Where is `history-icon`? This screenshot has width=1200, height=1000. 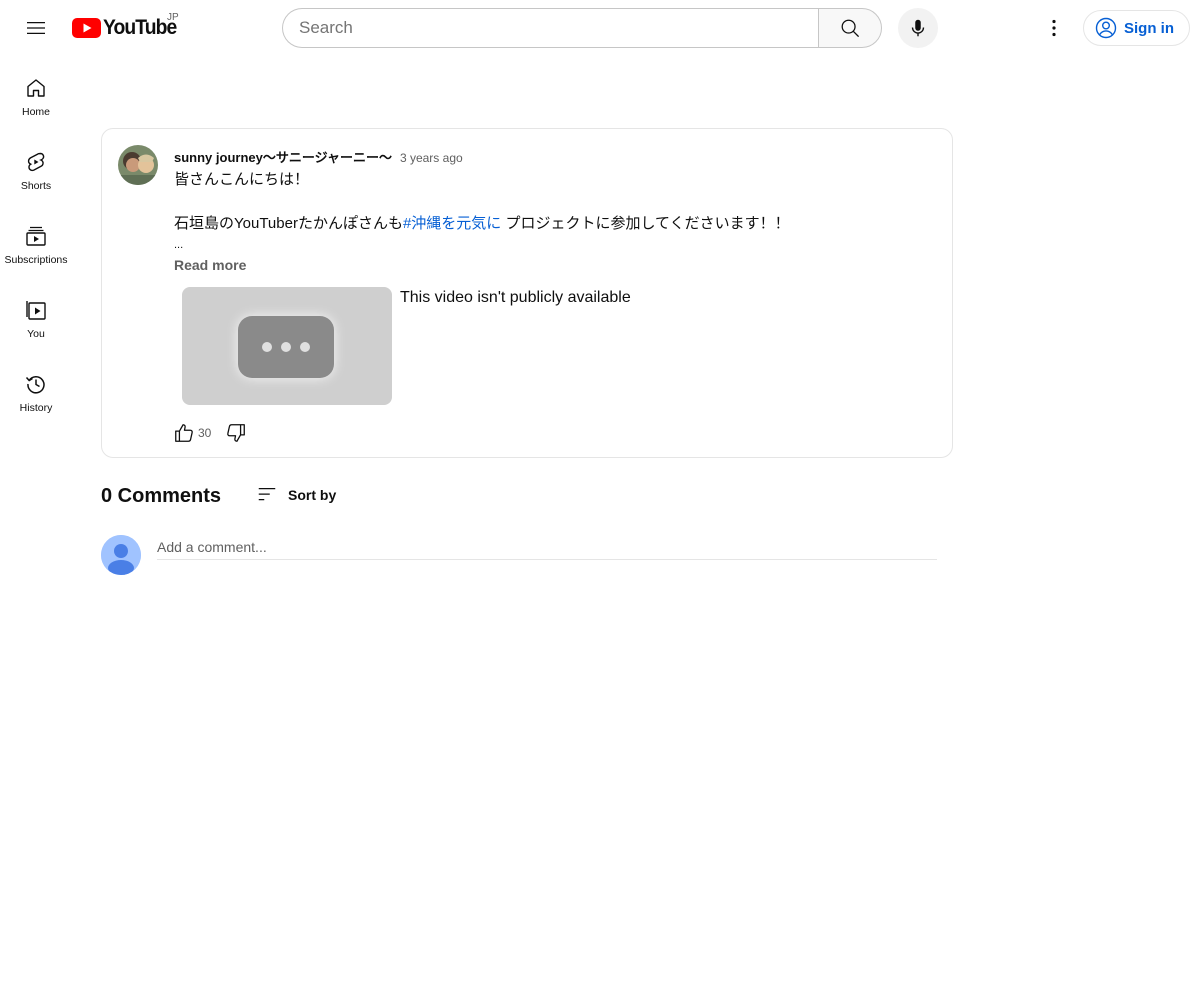 history-icon is located at coordinates (35, 385).